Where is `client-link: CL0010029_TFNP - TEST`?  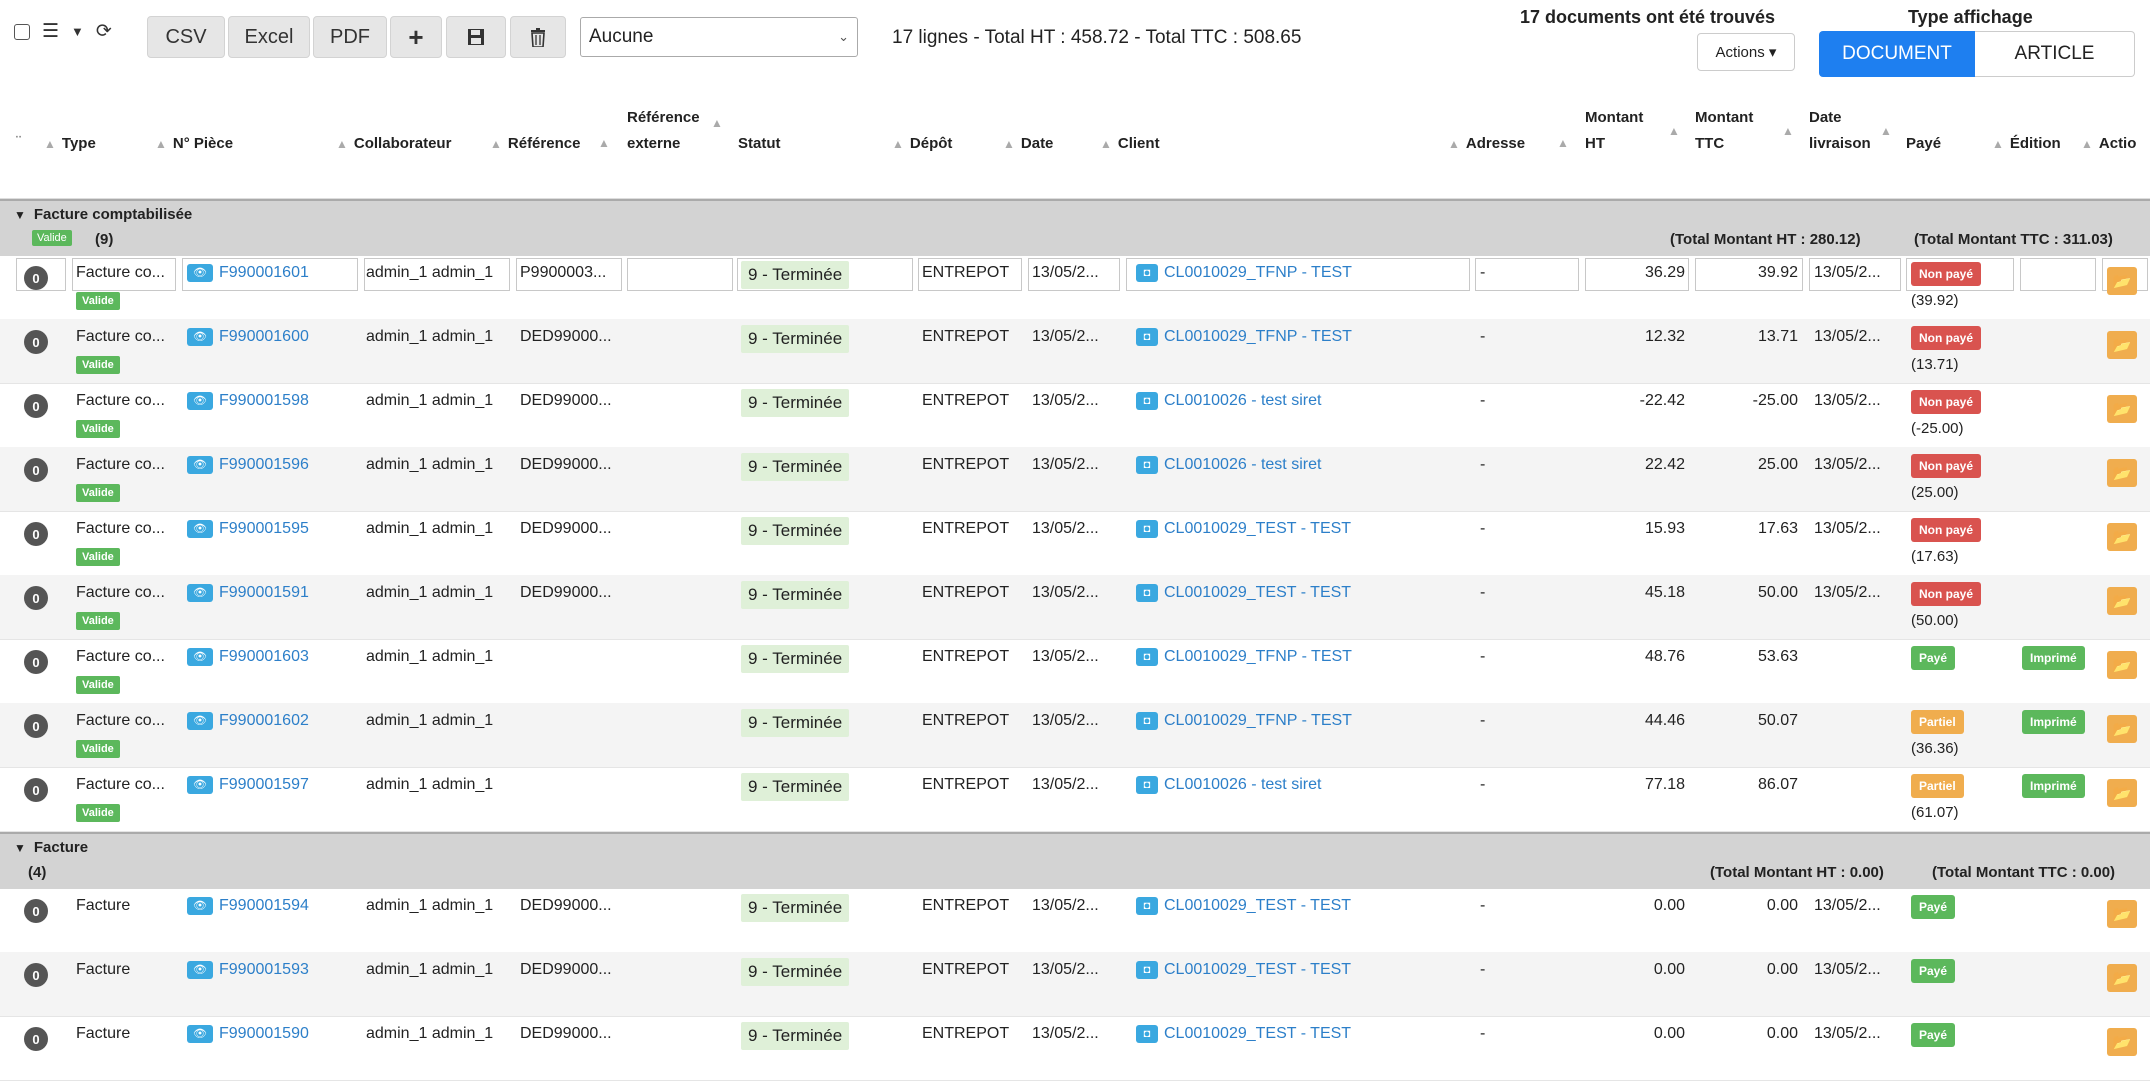 client-link: CL0010029_TFNP - TEST is located at coordinates (1258, 336).